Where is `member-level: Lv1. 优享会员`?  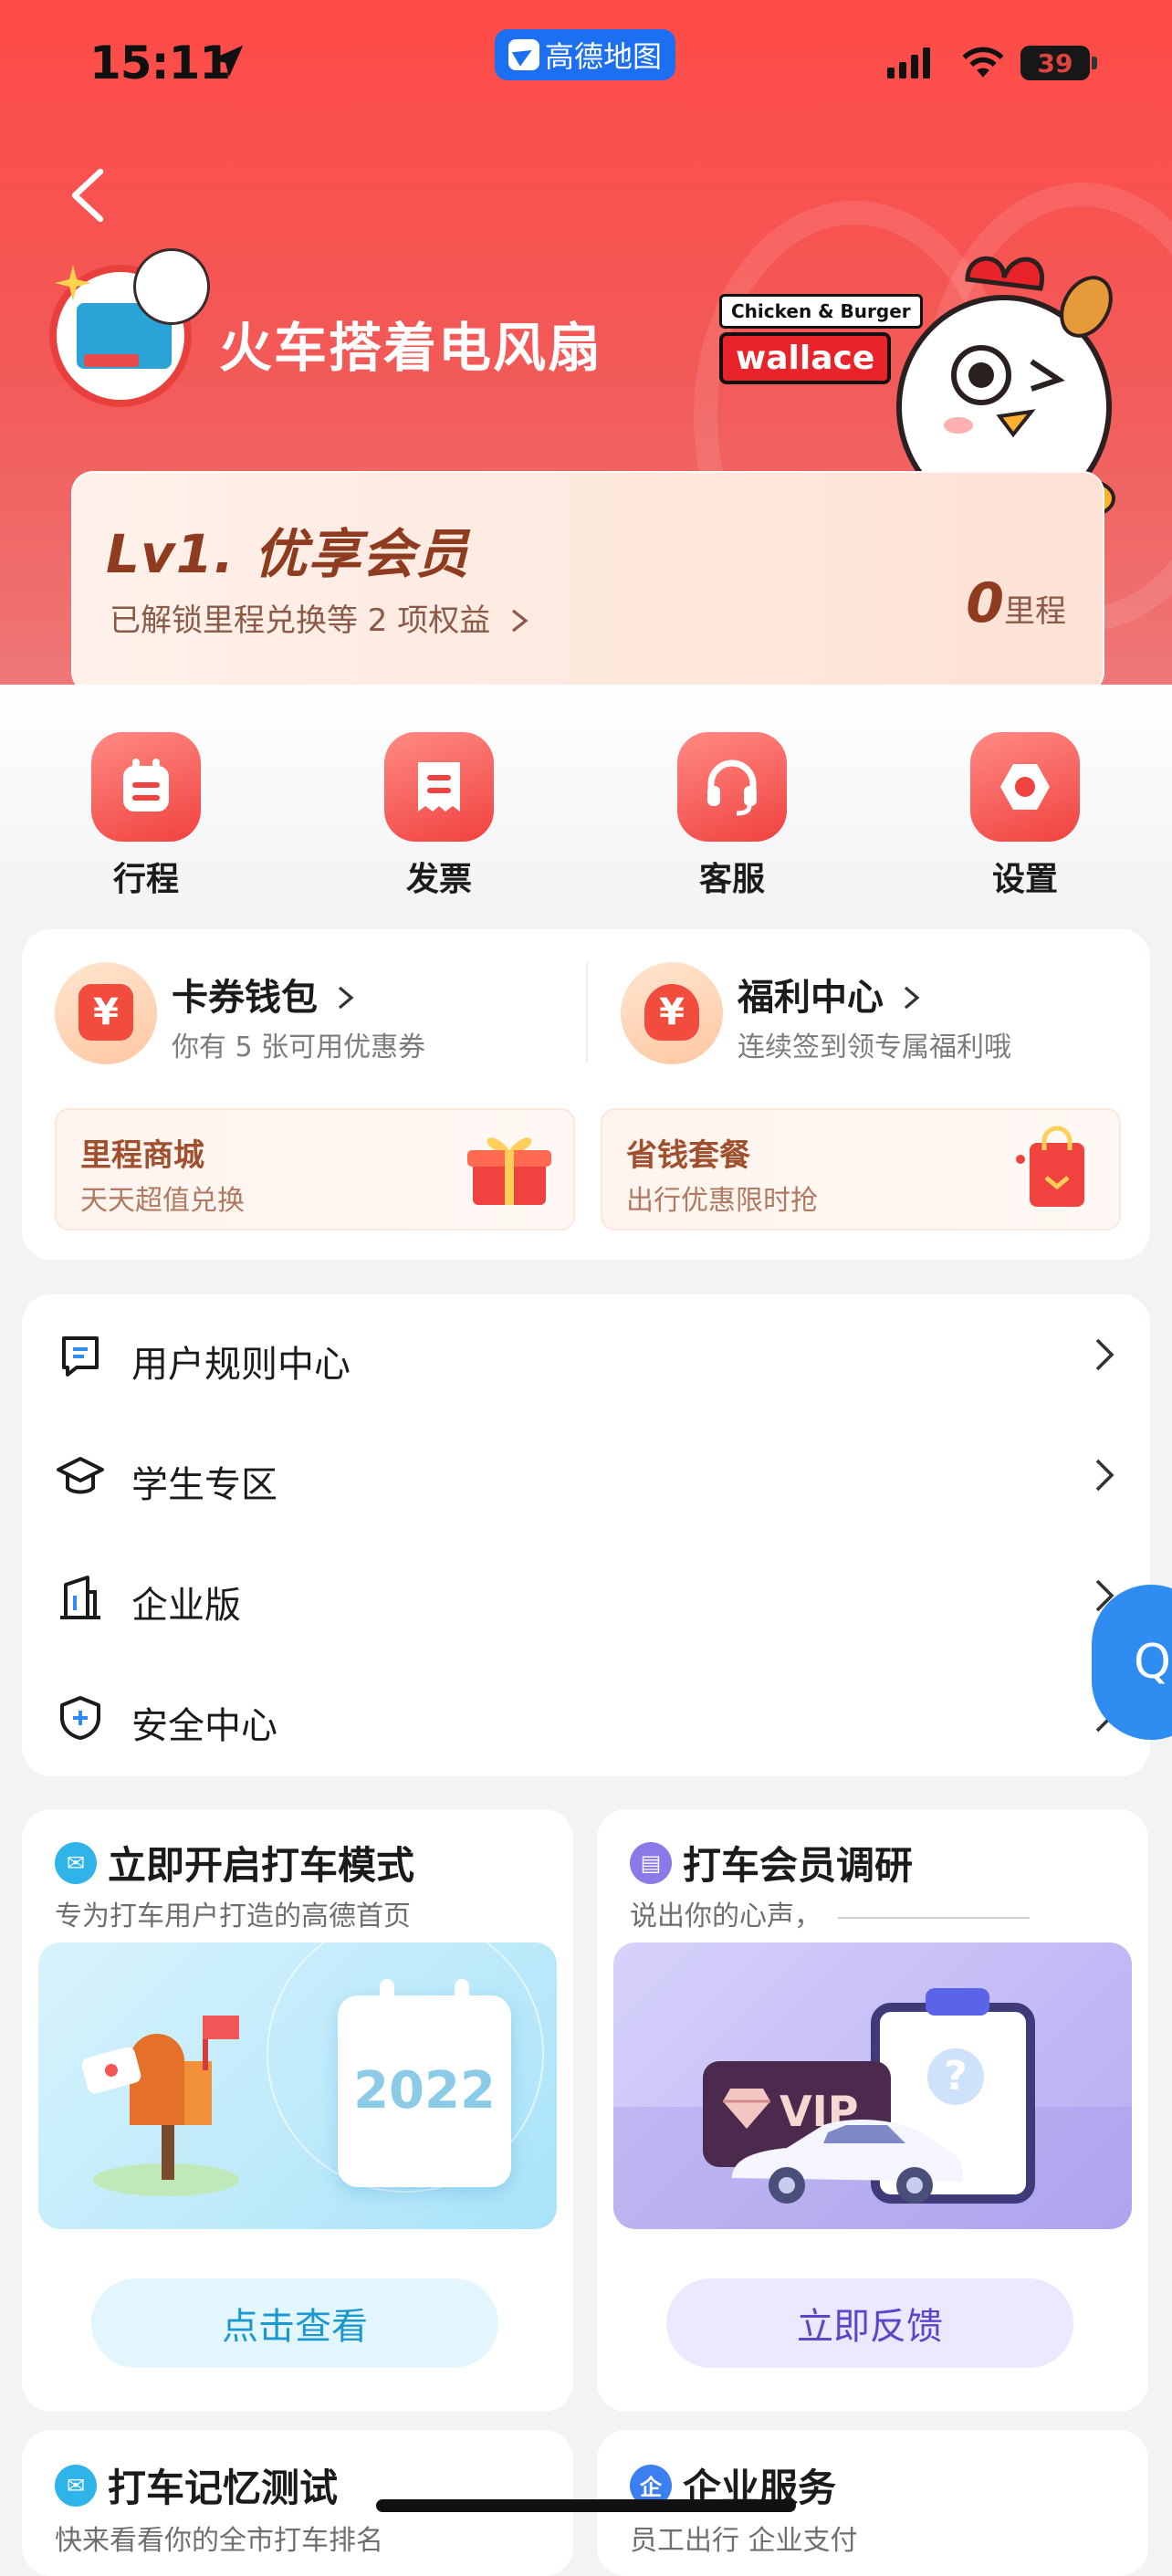 member-level: Lv1. 优享会员 is located at coordinates (288, 554).